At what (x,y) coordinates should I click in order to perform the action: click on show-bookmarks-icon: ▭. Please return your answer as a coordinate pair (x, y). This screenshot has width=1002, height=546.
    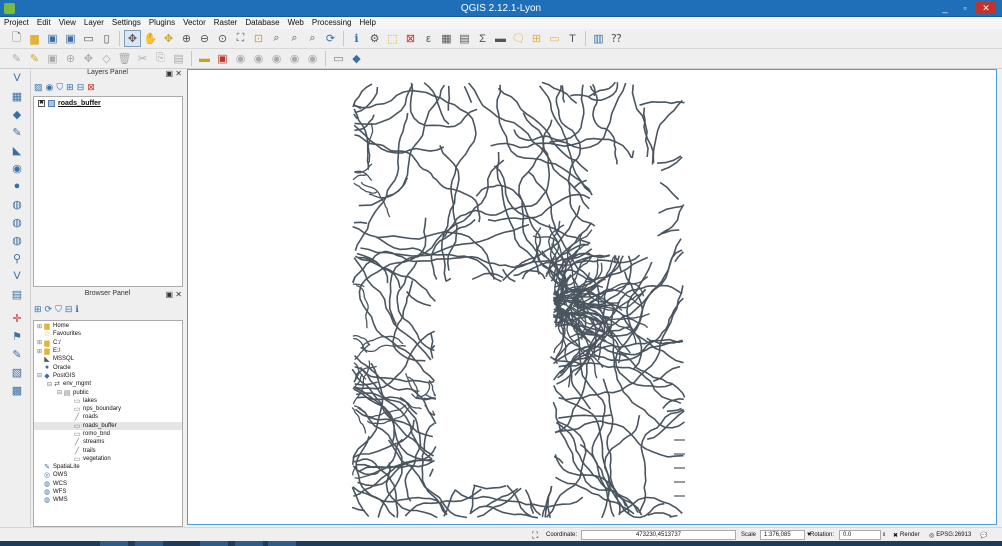
    Looking at the image, I should click on (554, 38).